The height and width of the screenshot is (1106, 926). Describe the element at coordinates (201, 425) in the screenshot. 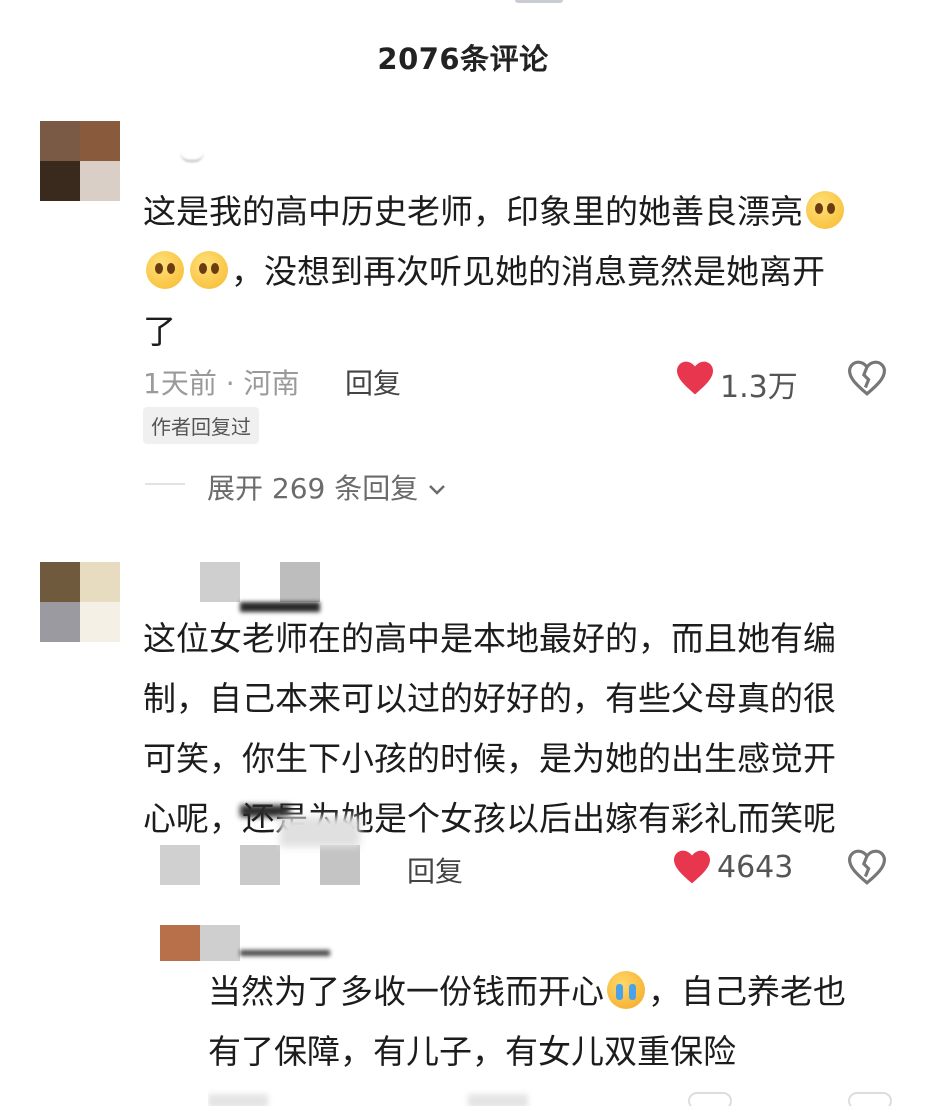

I see `author-replied-badge: 作者回复过` at that location.